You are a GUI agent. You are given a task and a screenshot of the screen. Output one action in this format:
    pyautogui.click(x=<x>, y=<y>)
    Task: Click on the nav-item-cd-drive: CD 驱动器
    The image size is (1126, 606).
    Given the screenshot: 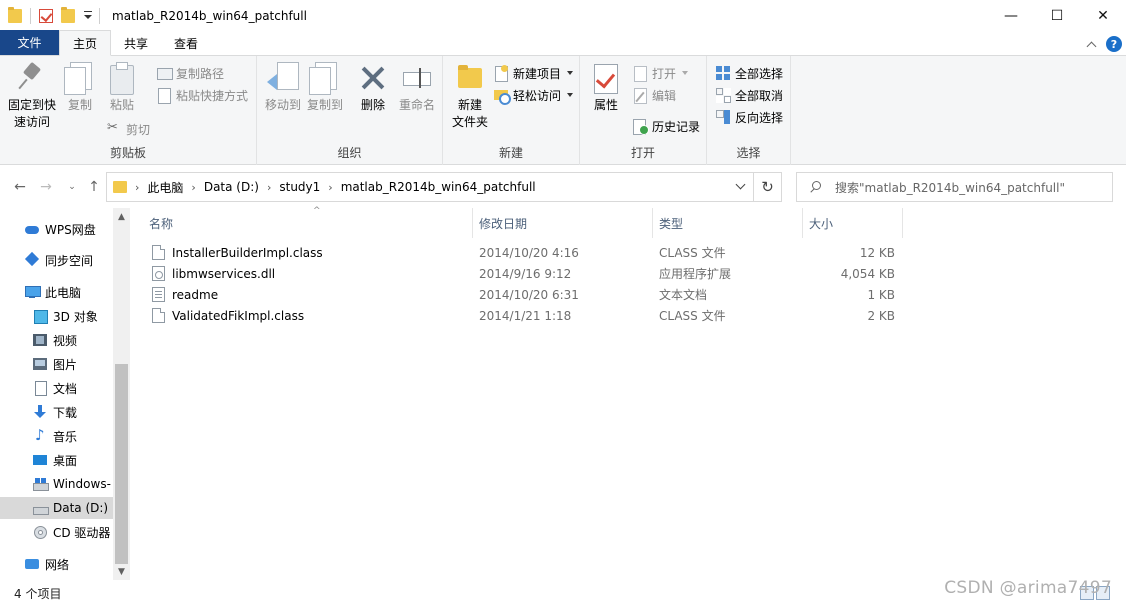 What is the action you would take?
    pyautogui.click(x=56, y=532)
    